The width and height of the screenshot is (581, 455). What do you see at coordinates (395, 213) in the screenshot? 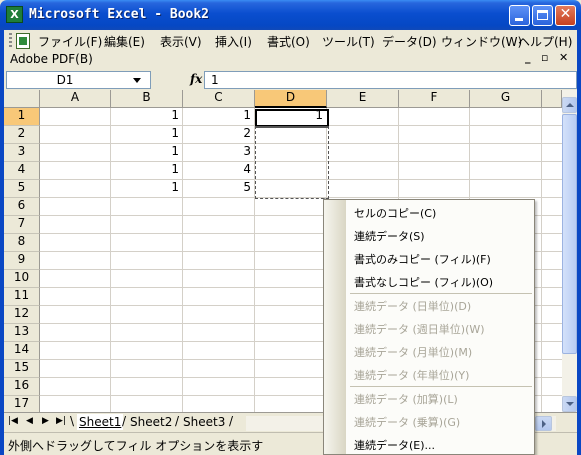
I see `ctx-item-group1-0: セルのコピー(C)` at bounding box center [395, 213].